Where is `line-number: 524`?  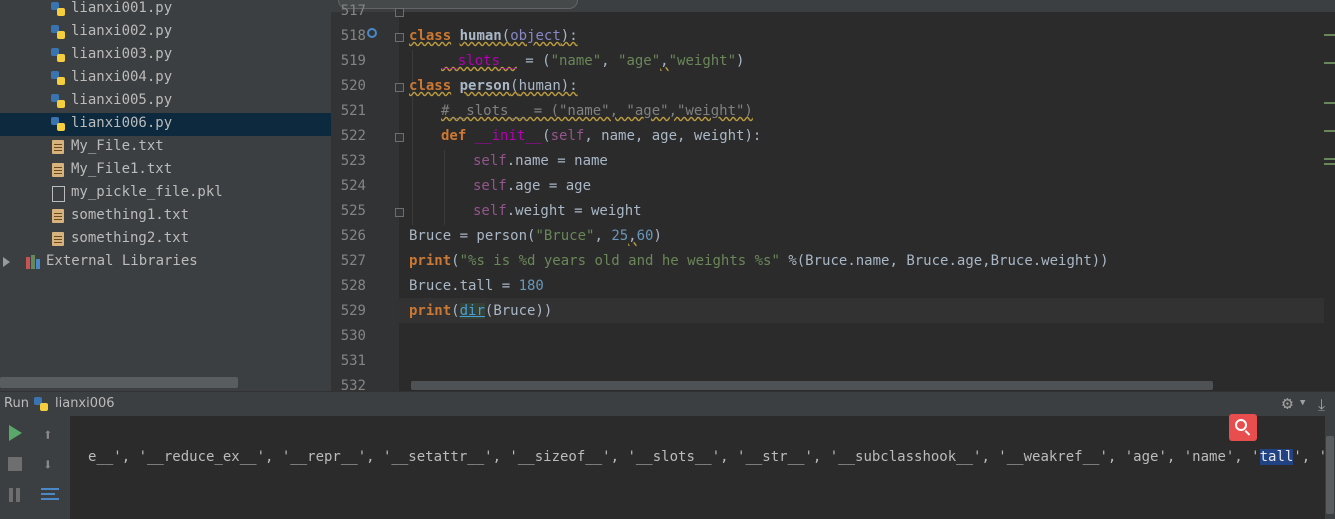 line-number: 524 is located at coordinates (353, 186).